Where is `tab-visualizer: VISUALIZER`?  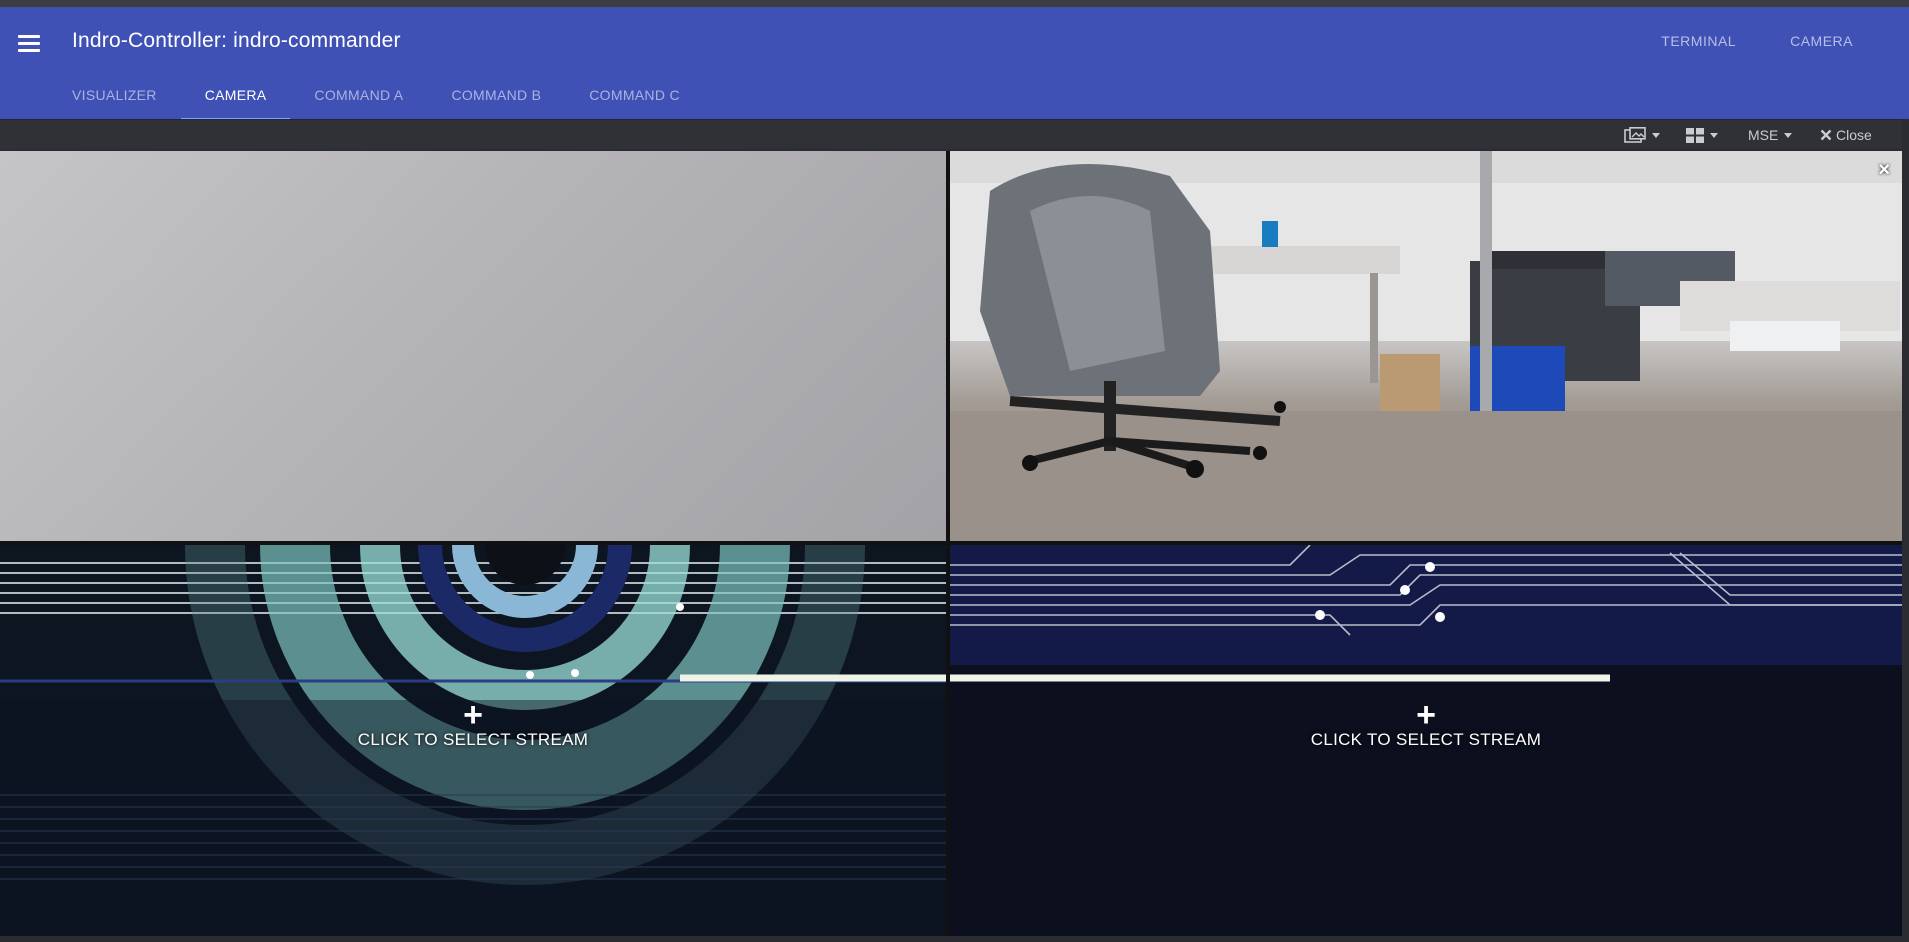
tab-visualizer: VISUALIZER is located at coordinates (114, 95).